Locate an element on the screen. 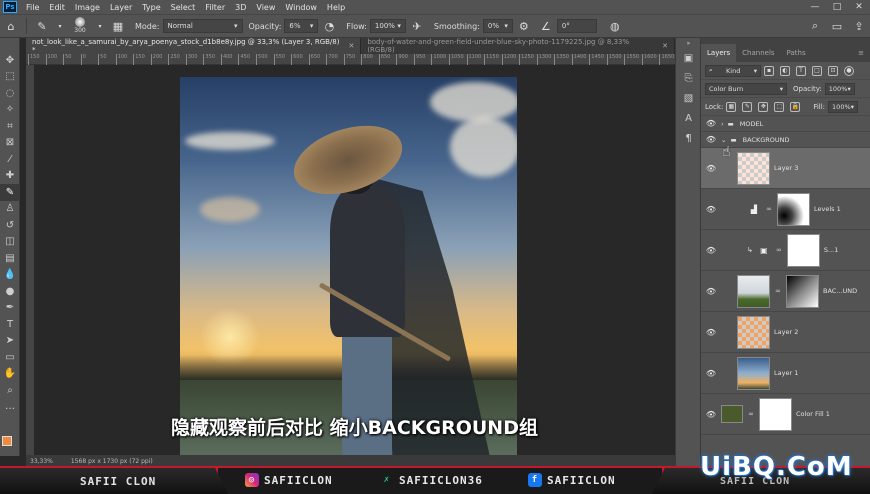  blur-tool-icon: 💧 is located at coordinates (10, 275).